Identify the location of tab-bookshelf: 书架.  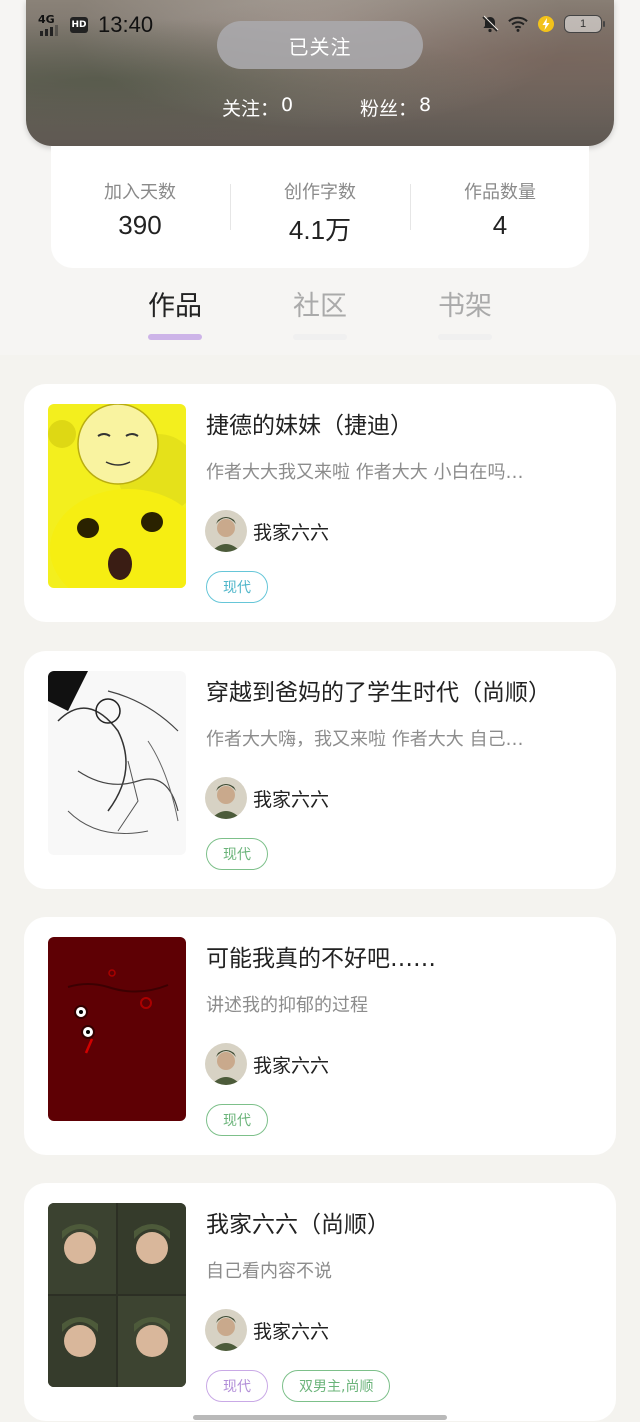
(465, 312).